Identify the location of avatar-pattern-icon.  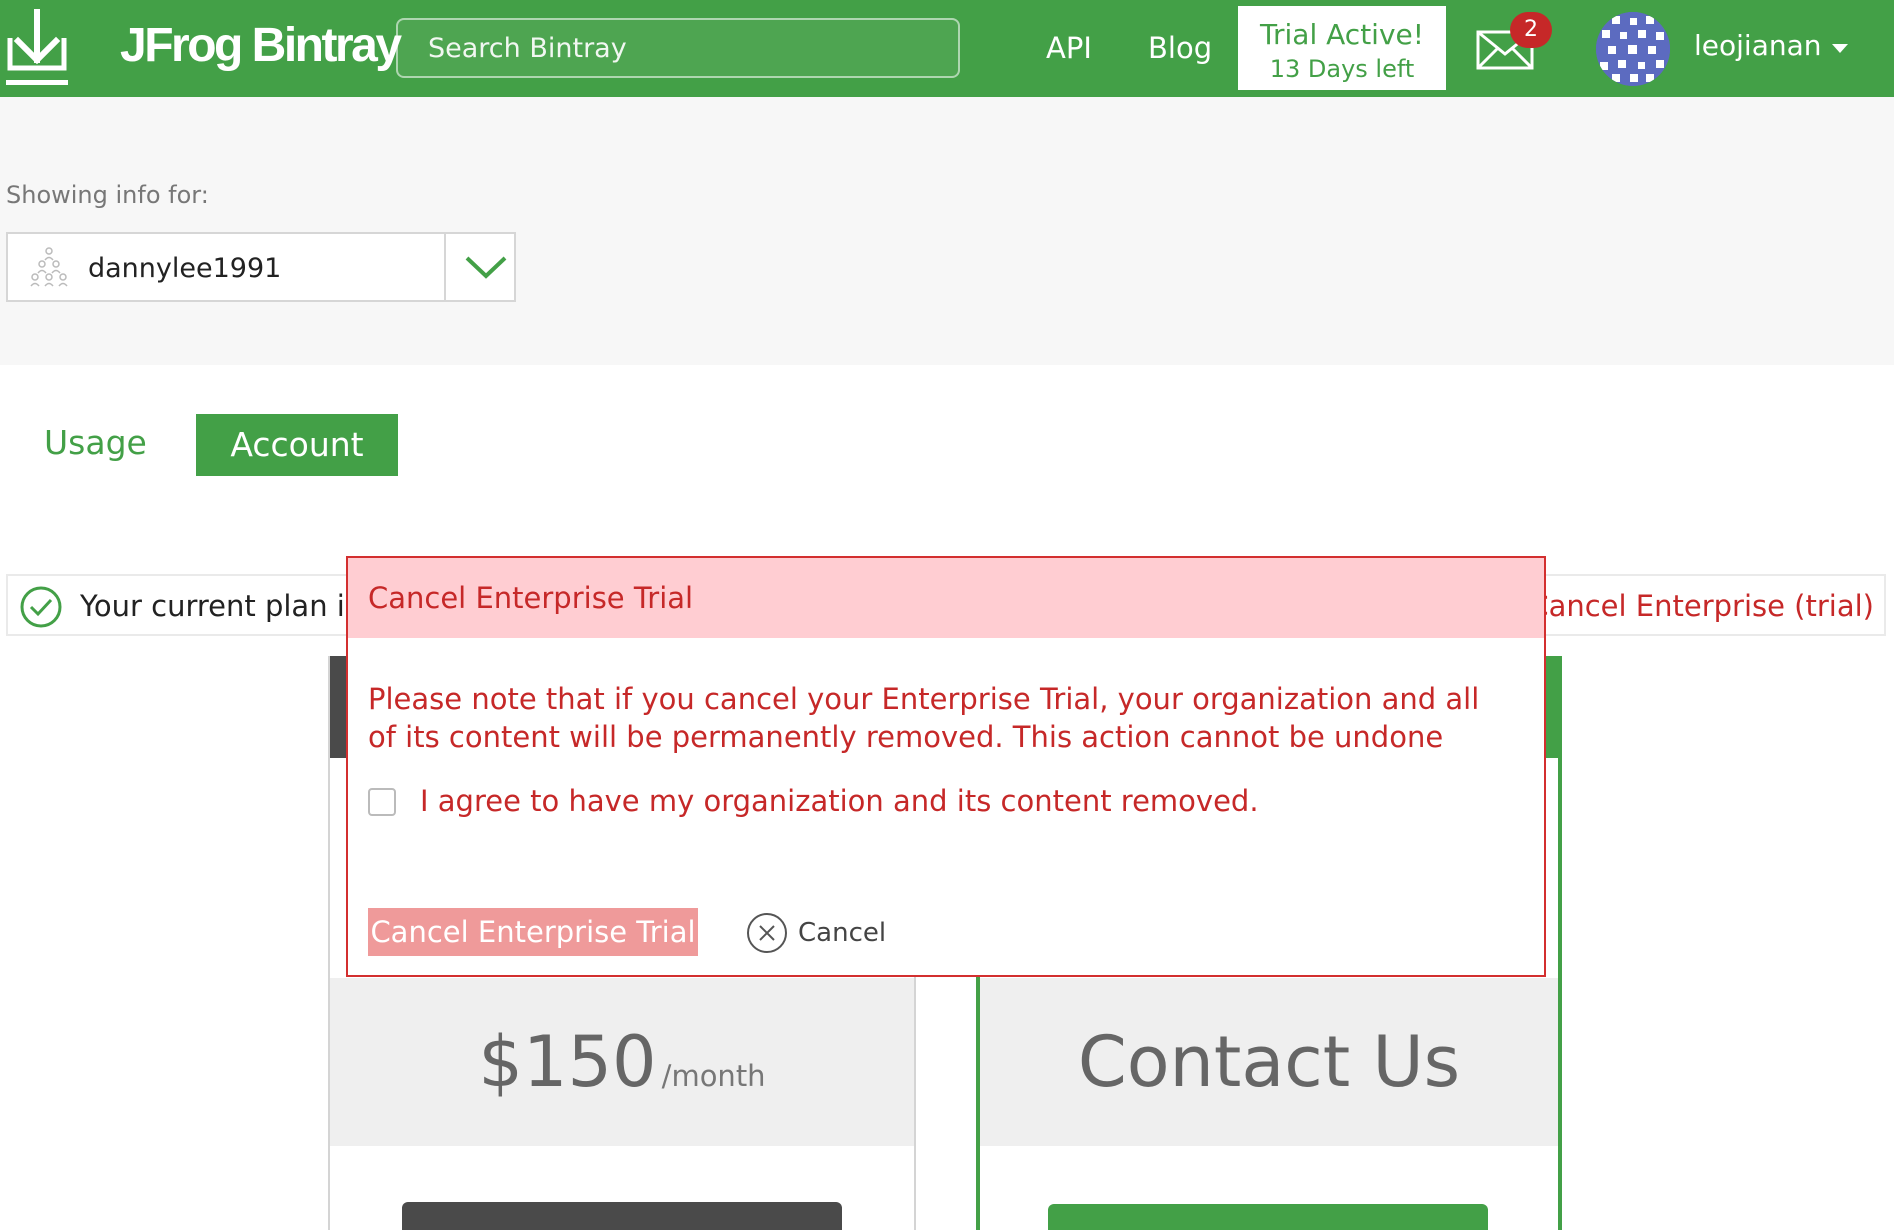
(1633, 49).